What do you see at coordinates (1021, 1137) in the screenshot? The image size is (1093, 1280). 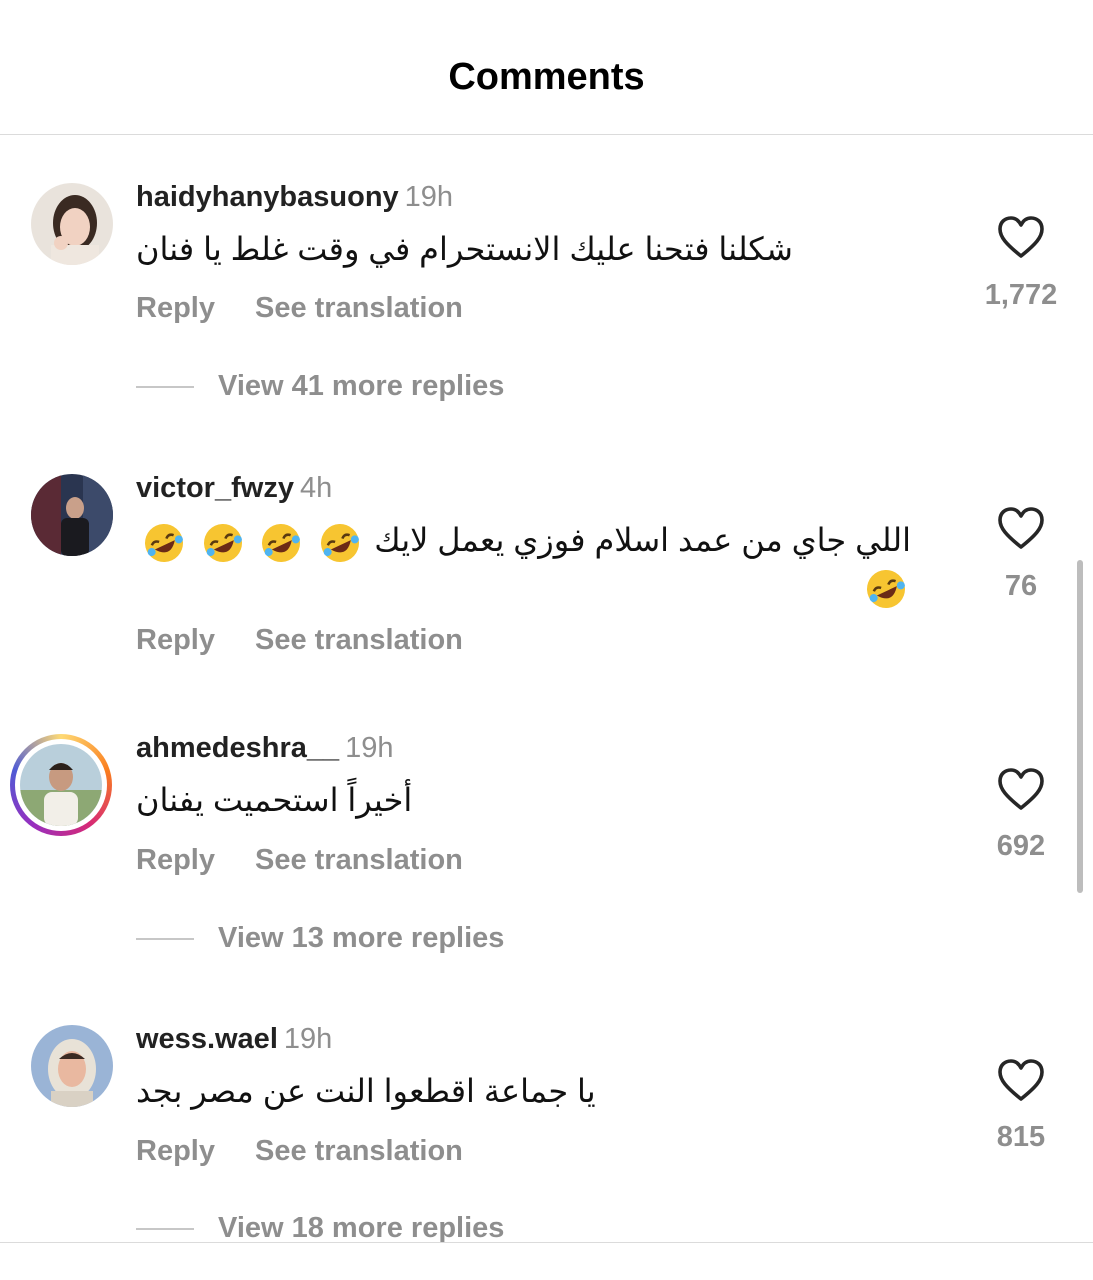 I see `like-count: 815` at bounding box center [1021, 1137].